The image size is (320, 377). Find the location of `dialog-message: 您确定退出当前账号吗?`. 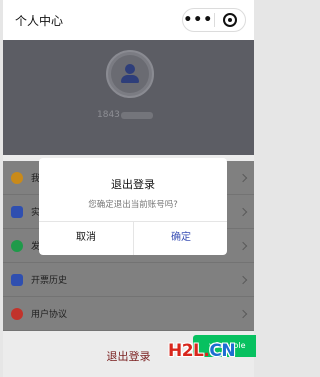

dialog-message: 您确定退出当前账号吗? is located at coordinates (133, 205).